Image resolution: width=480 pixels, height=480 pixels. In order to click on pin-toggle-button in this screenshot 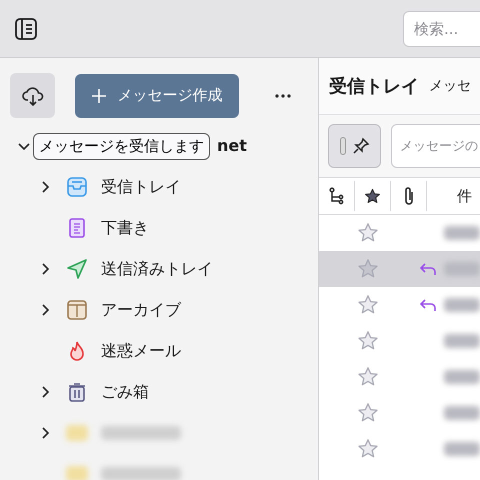, I will do `click(354, 146)`.